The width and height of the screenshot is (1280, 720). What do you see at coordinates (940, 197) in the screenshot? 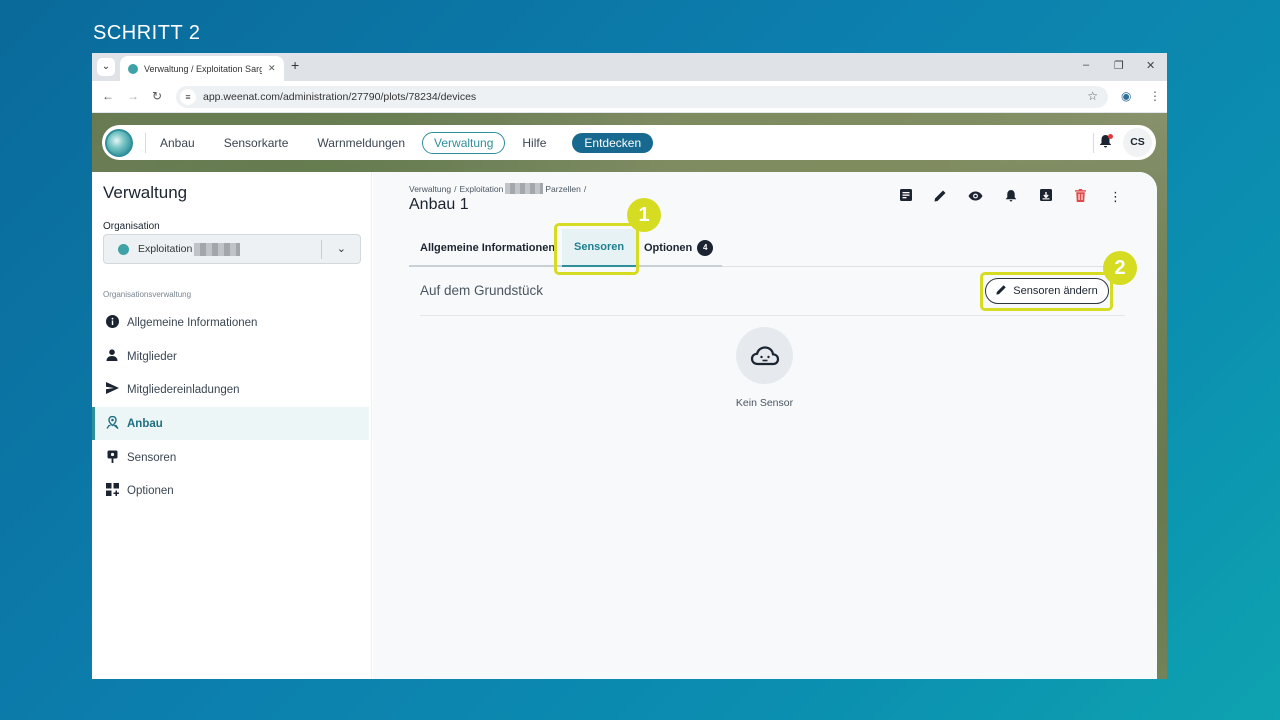
I see `edit-pencil-icon` at bounding box center [940, 197].